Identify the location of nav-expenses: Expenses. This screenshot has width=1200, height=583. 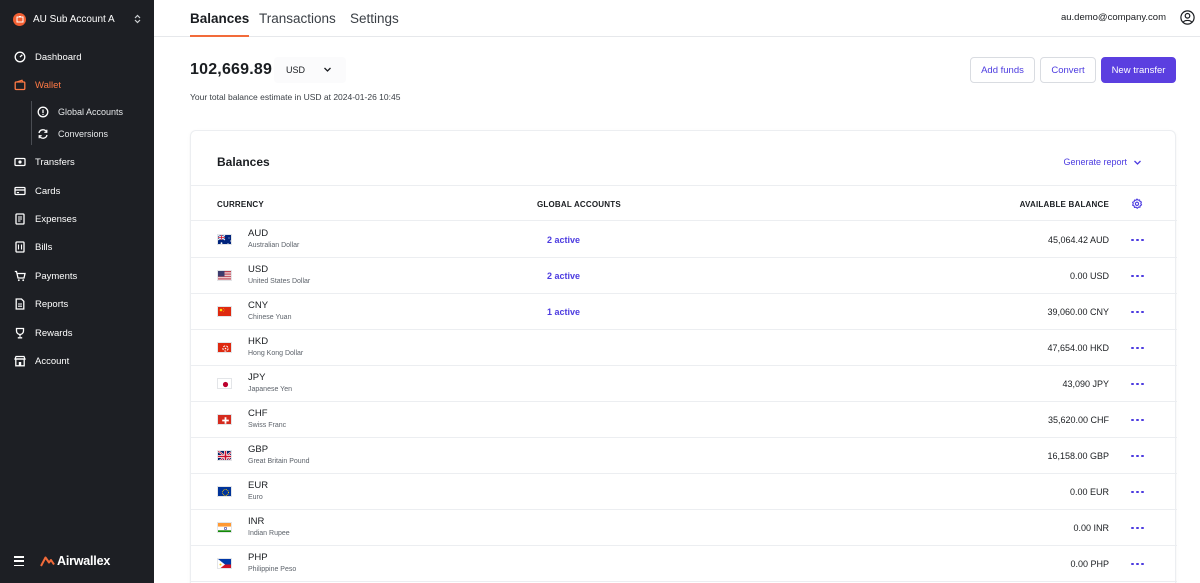
(45, 219).